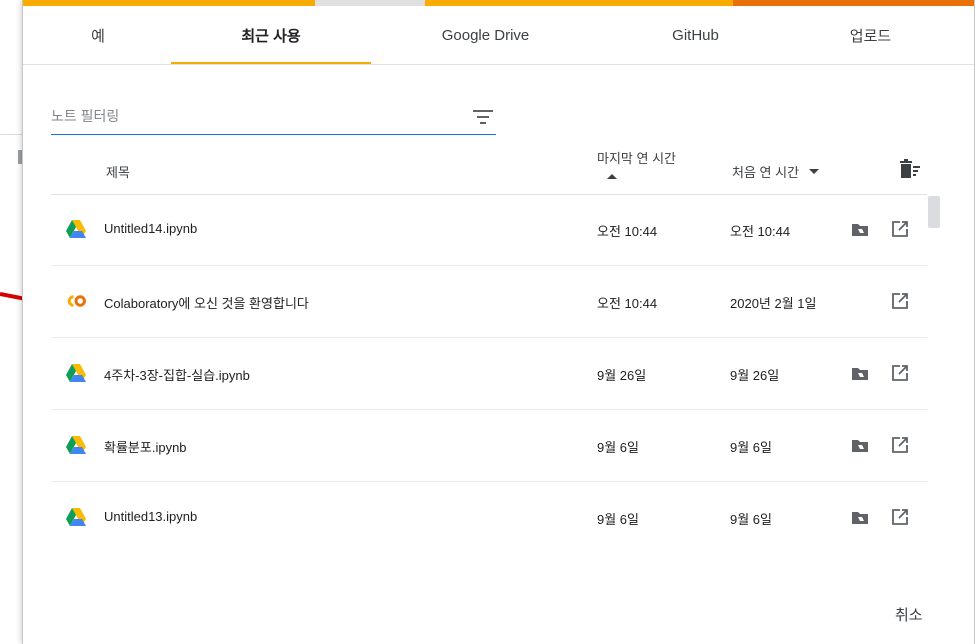 Image resolution: width=975 pixels, height=644 pixels. I want to click on column-title: 제목, so click(118, 172).